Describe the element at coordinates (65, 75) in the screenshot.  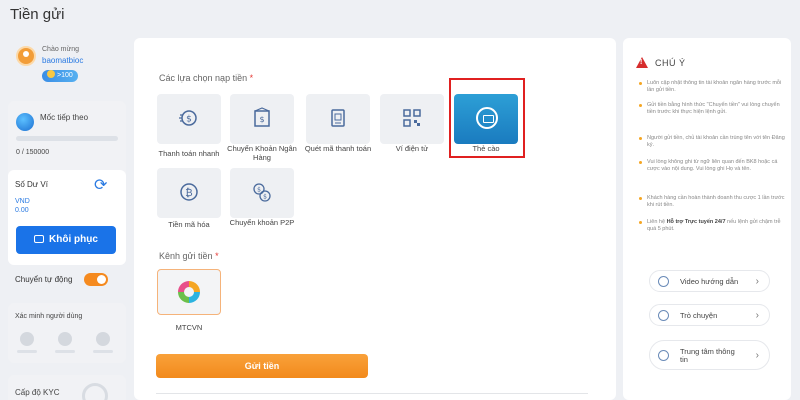
I see `vip-badge-label: >100` at that location.